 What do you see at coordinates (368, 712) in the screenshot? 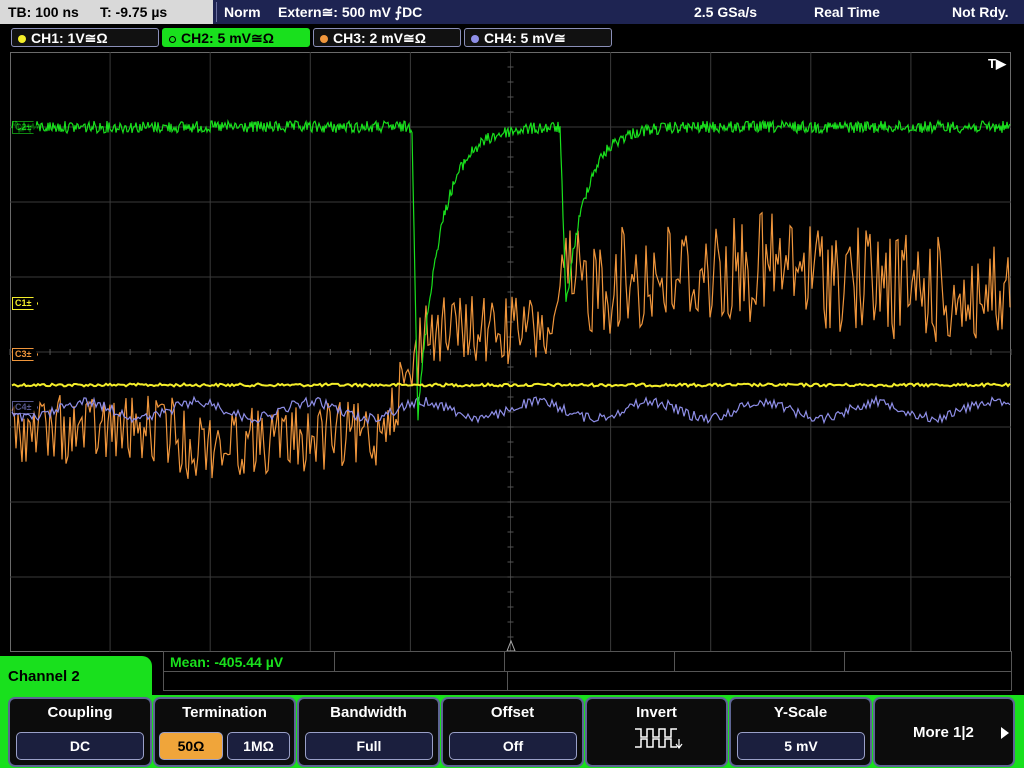
I see `bandwidth-title: Bandwidth` at bounding box center [368, 712].